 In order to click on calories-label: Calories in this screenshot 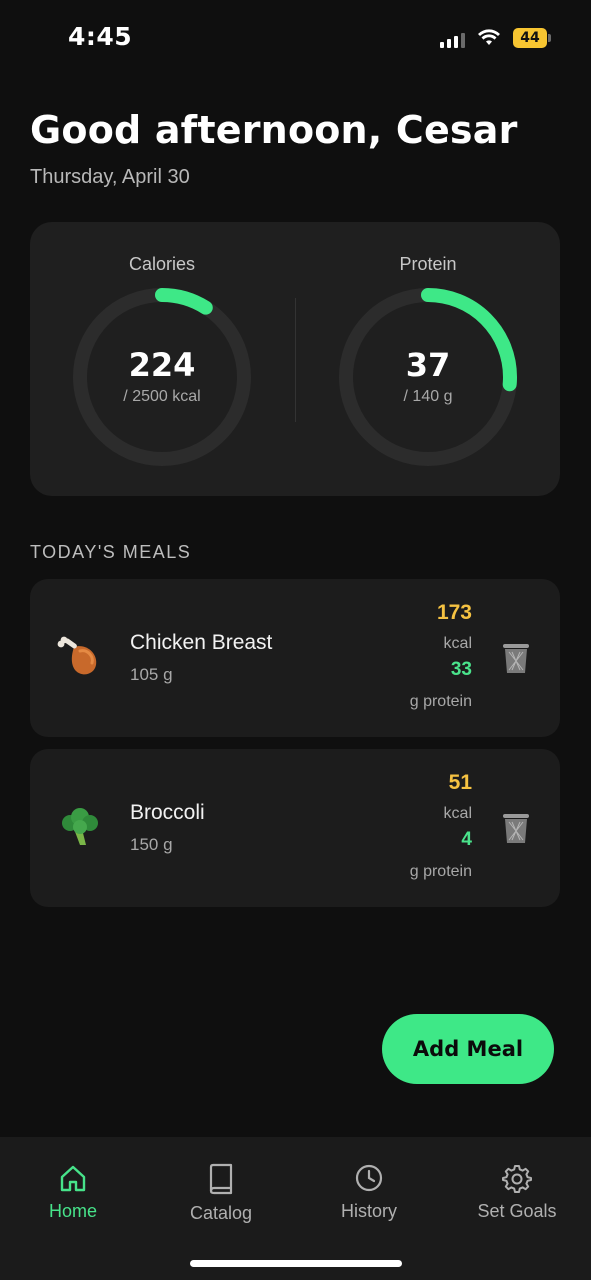, I will do `click(162, 264)`.